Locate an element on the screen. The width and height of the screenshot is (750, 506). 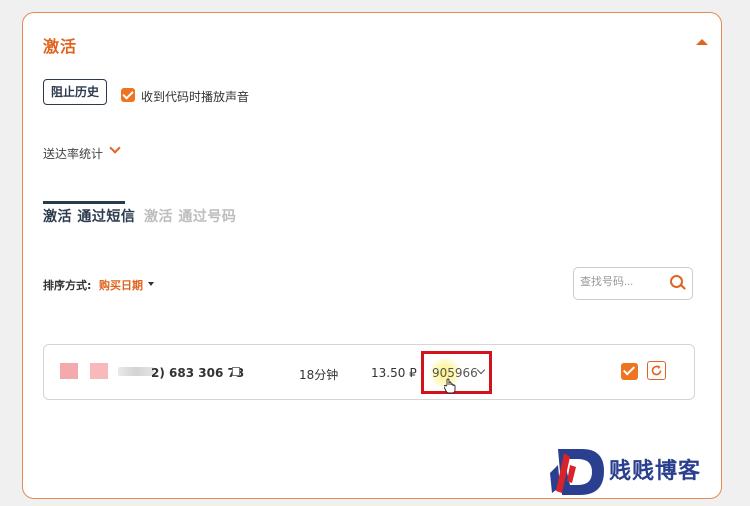
sort-label: 排序方式: is located at coordinates (67, 285).